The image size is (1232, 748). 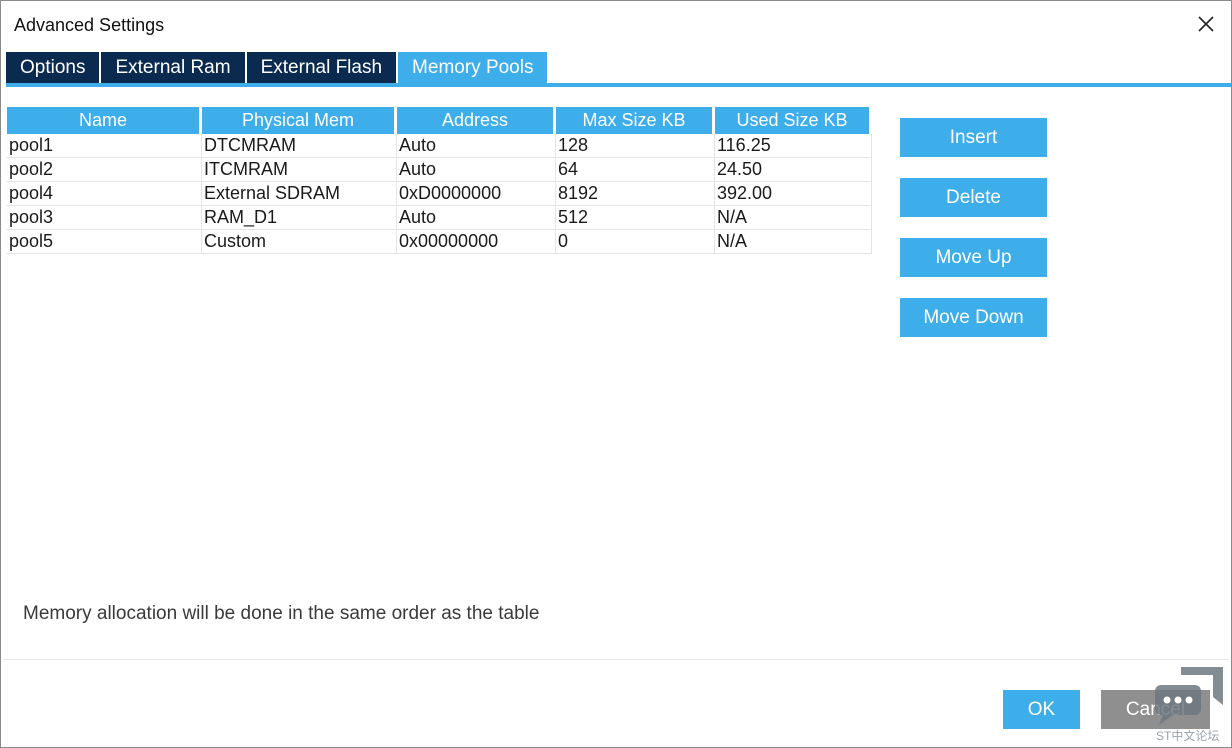 What do you see at coordinates (635, 218) in the screenshot?
I see `cell-max-size: 512` at bounding box center [635, 218].